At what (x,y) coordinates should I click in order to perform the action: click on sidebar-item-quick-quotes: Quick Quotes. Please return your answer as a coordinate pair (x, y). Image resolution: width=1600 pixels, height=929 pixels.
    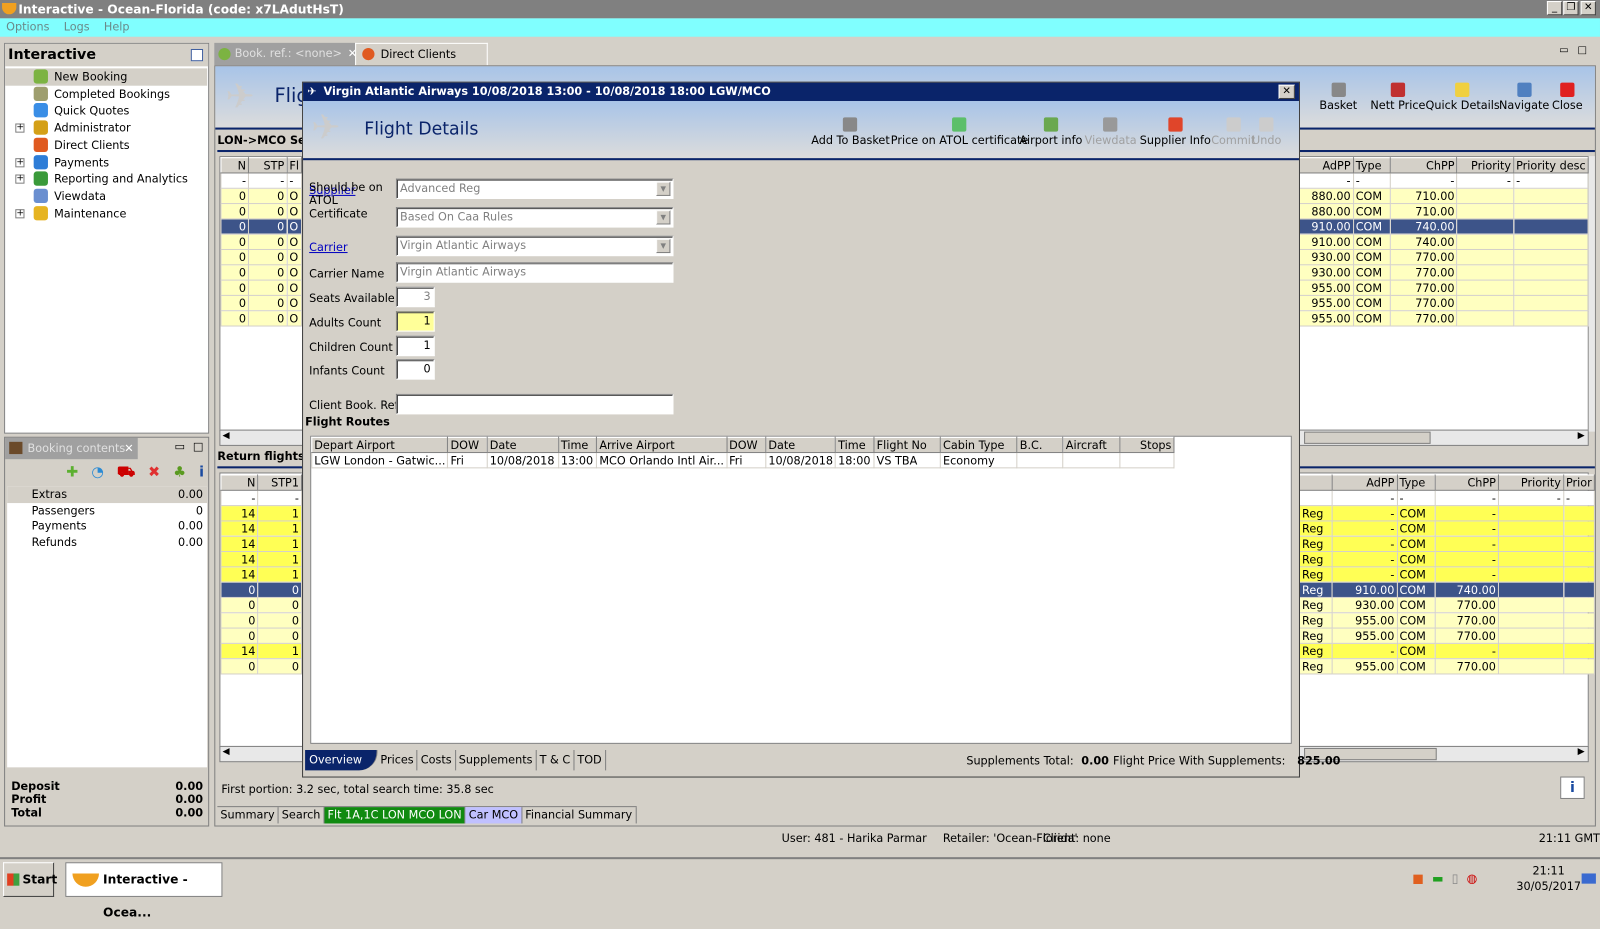
    Looking at the image, I should click on (106, 110).